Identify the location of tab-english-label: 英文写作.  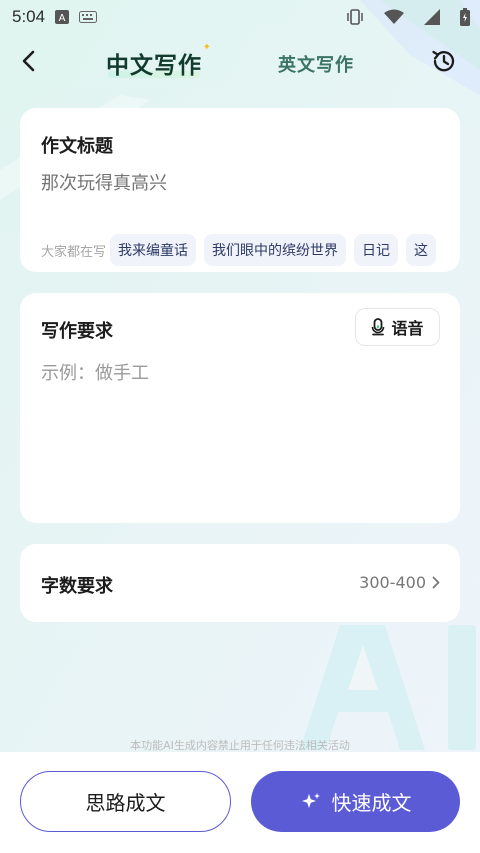
(316, 65).